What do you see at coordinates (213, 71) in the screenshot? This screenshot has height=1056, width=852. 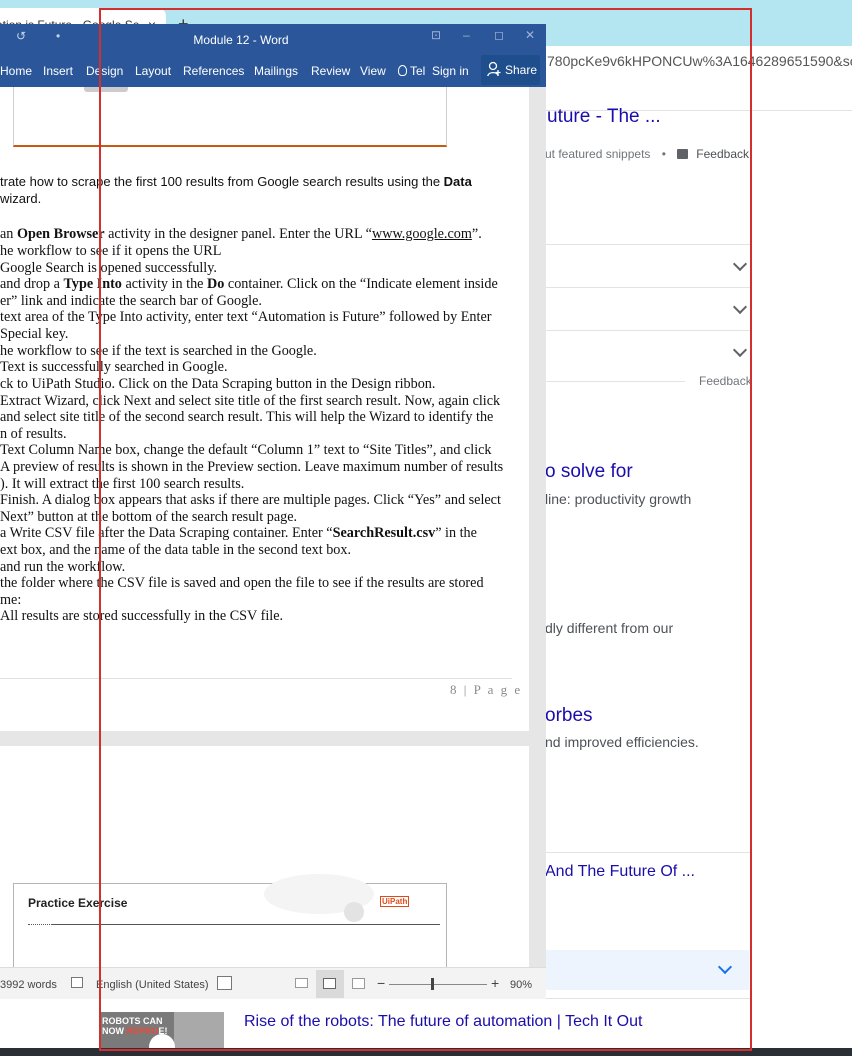 I see `tab-references: References` at bounding box center [213, 71].